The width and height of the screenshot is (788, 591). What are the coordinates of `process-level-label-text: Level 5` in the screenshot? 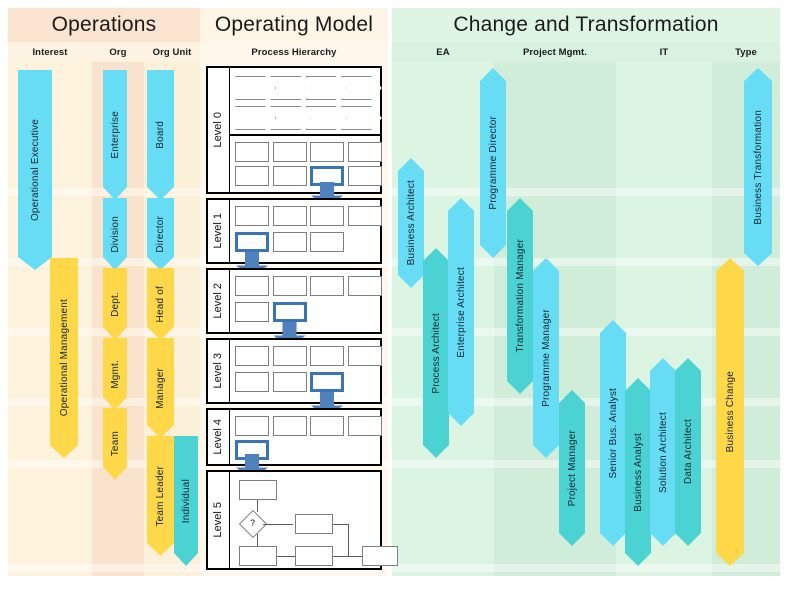 It's located at (217, 520).